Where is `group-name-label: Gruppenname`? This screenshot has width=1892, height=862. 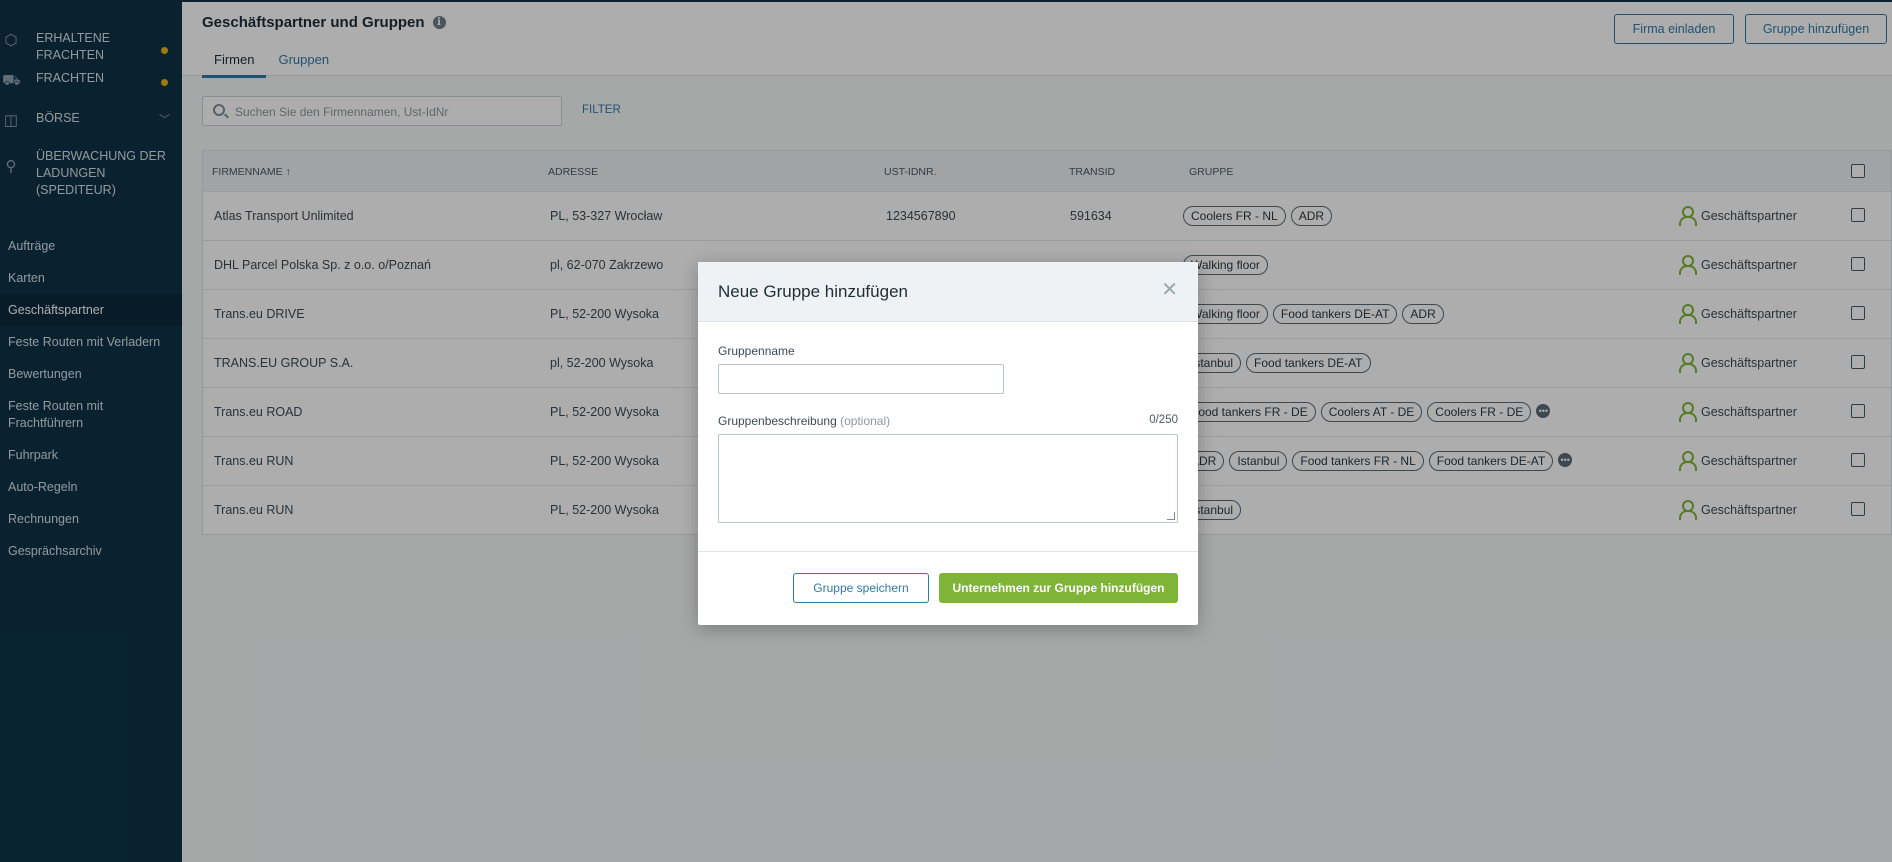 group-name-label: Gruppenname is located at coordinates (756, 351).